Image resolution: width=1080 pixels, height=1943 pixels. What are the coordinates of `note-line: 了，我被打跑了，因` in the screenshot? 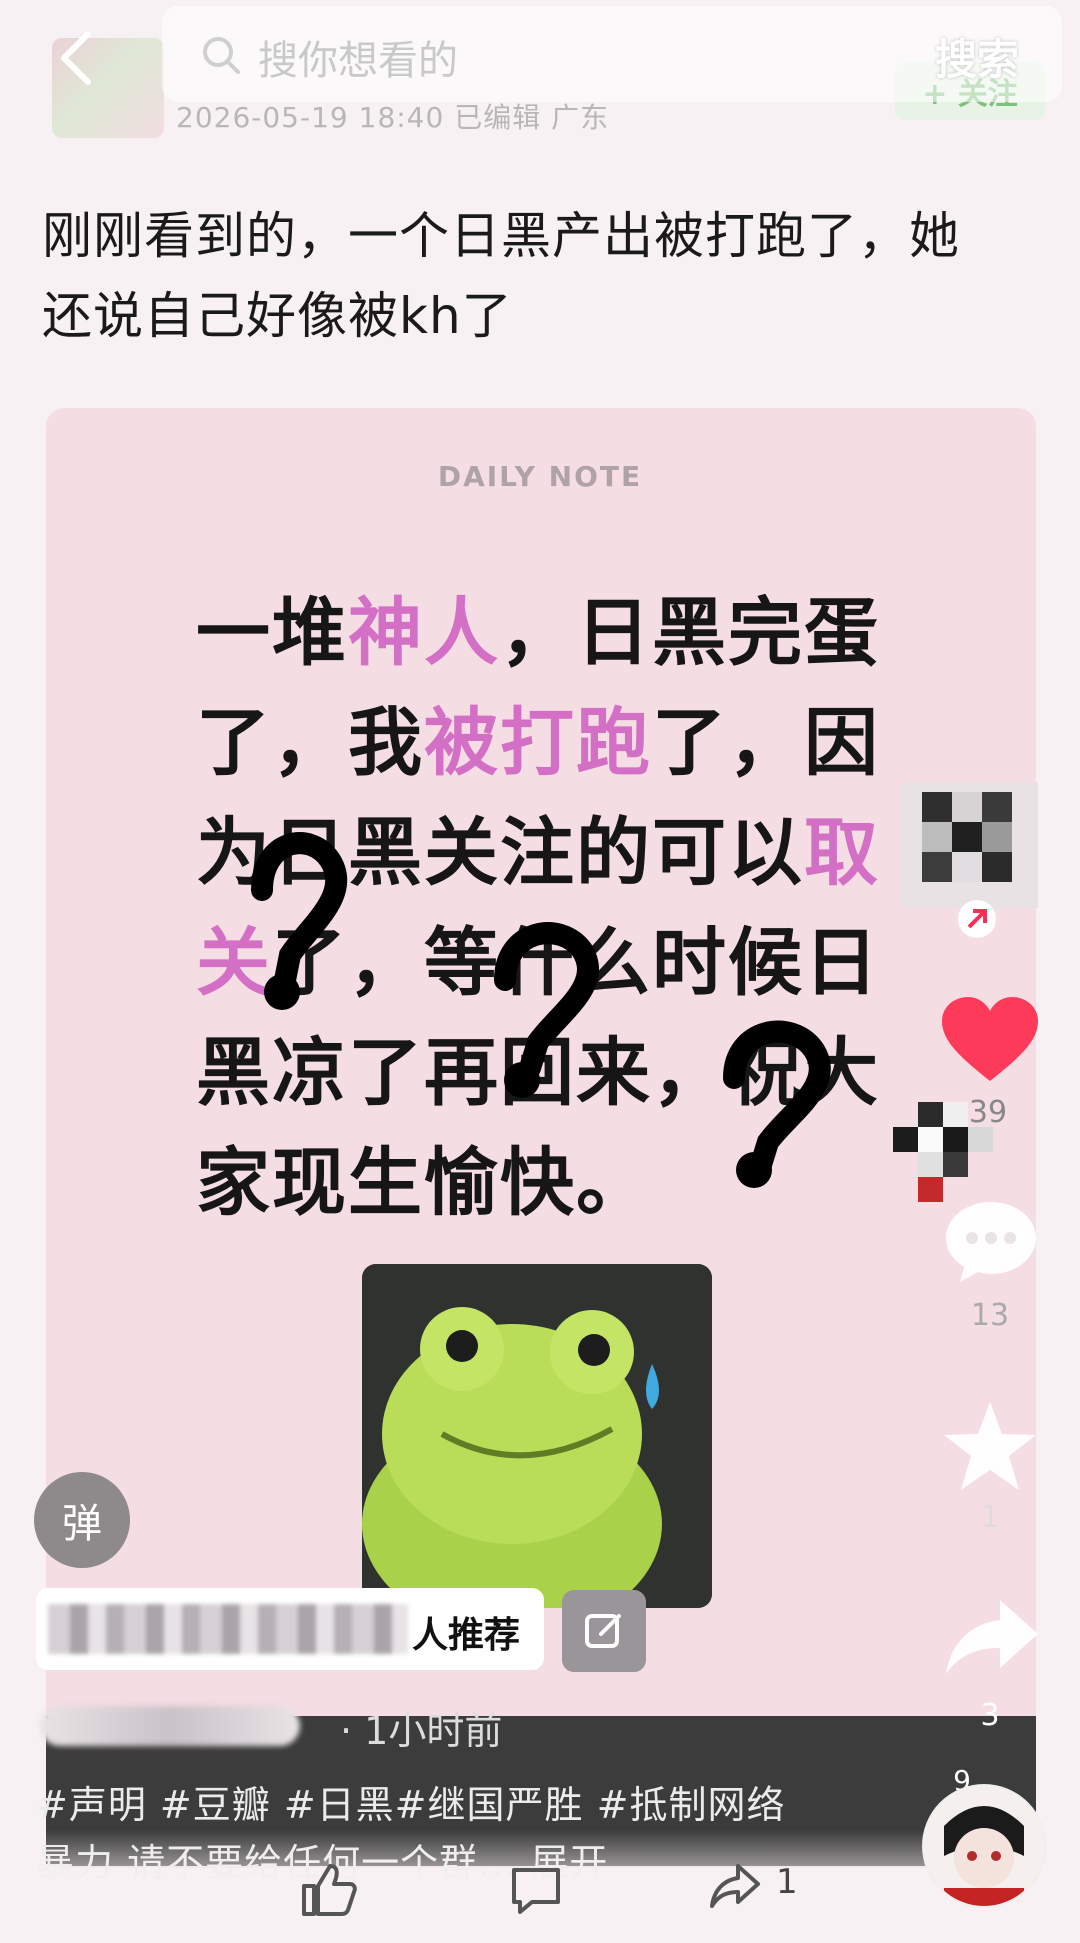 It's located at (556, 743).